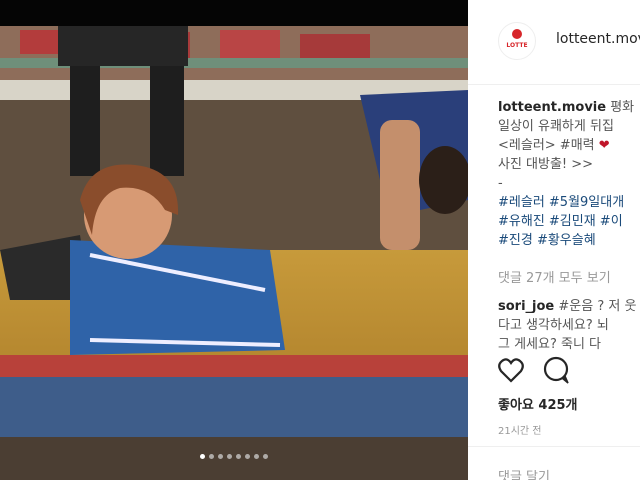 This screenshot has height=480, width=640. Describe the element at coordinates (556, 370) in the screenshot. I see `comment-bubble-icon` at that location.